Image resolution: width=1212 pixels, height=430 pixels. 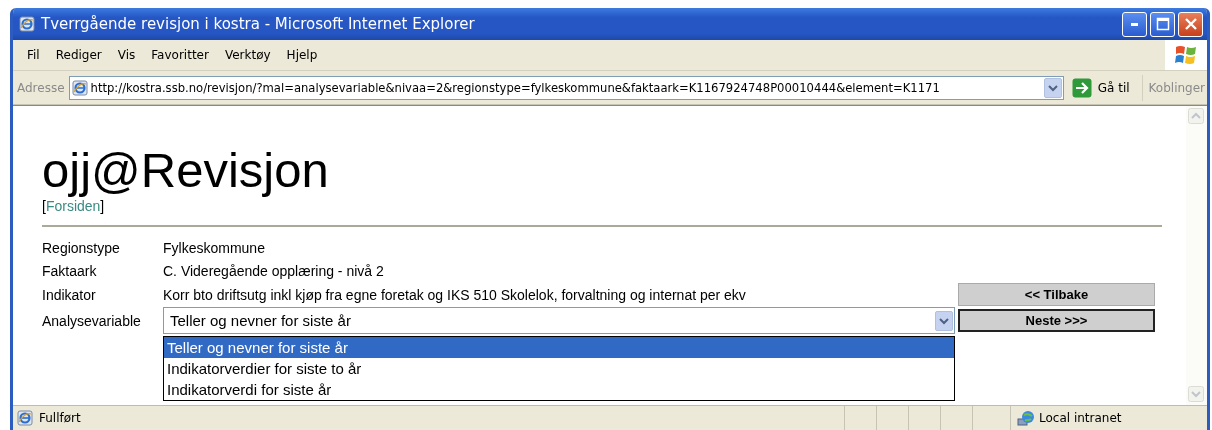 I want to click on network-globe-icon, so click(x=1026, y=418).